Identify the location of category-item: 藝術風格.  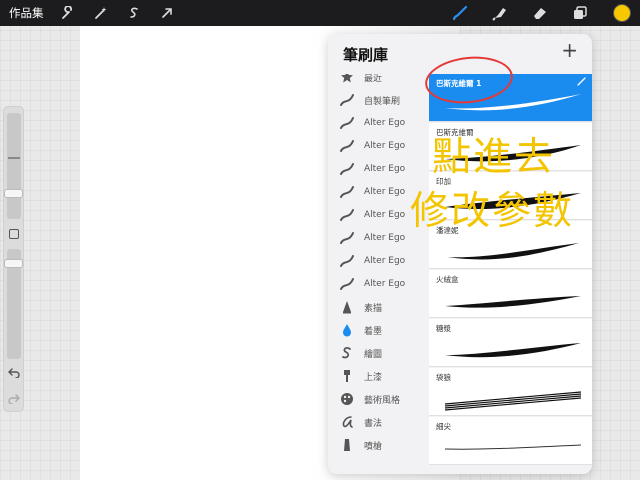
(378, 399).